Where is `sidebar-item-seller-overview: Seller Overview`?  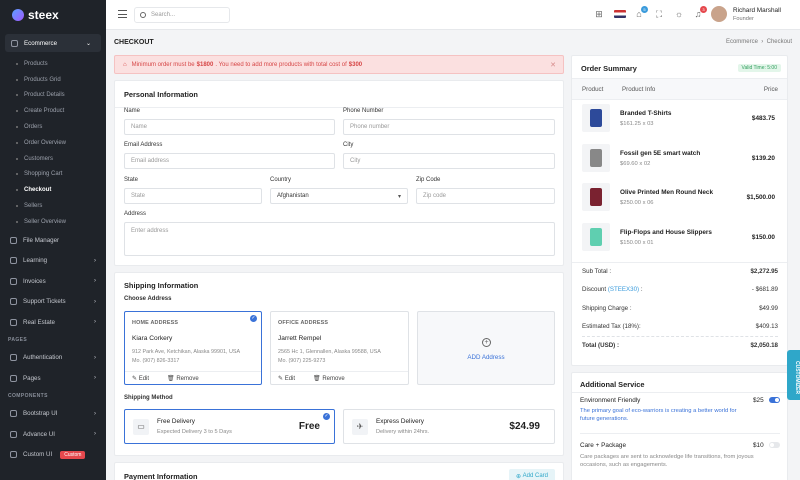 sidebar-item-seller-overview: Seller Overview is located at coordinates (53, 222).